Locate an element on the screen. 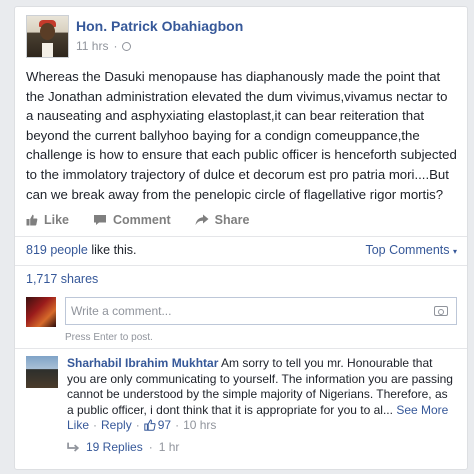 The height and width of the screenshot is (474, 474). likes-summary: 819 people like this. Top Comments ▾ is located at coordinates (241, 250).